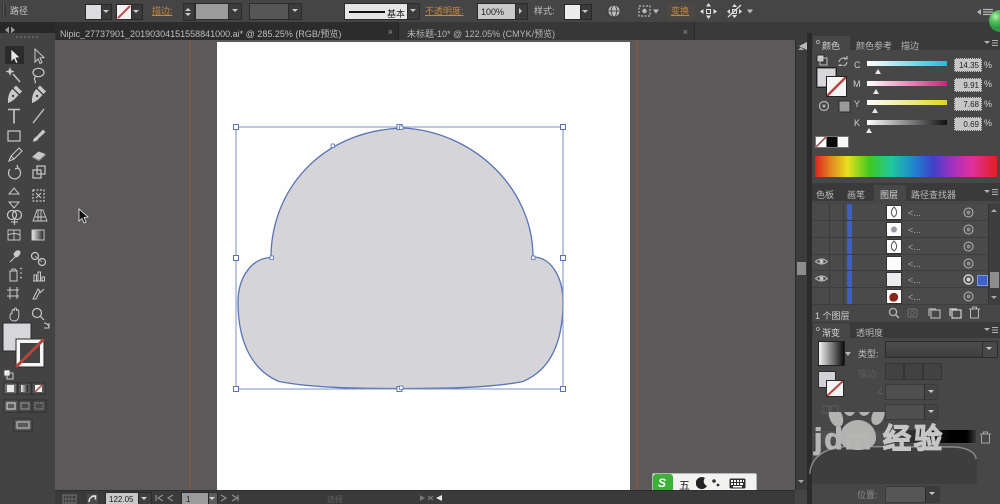 The height and width of the screenshot is (504, 1000). Describe the element at coordinates (843, 439) in the screenshot. I see `svg-text: jdm` at that location.